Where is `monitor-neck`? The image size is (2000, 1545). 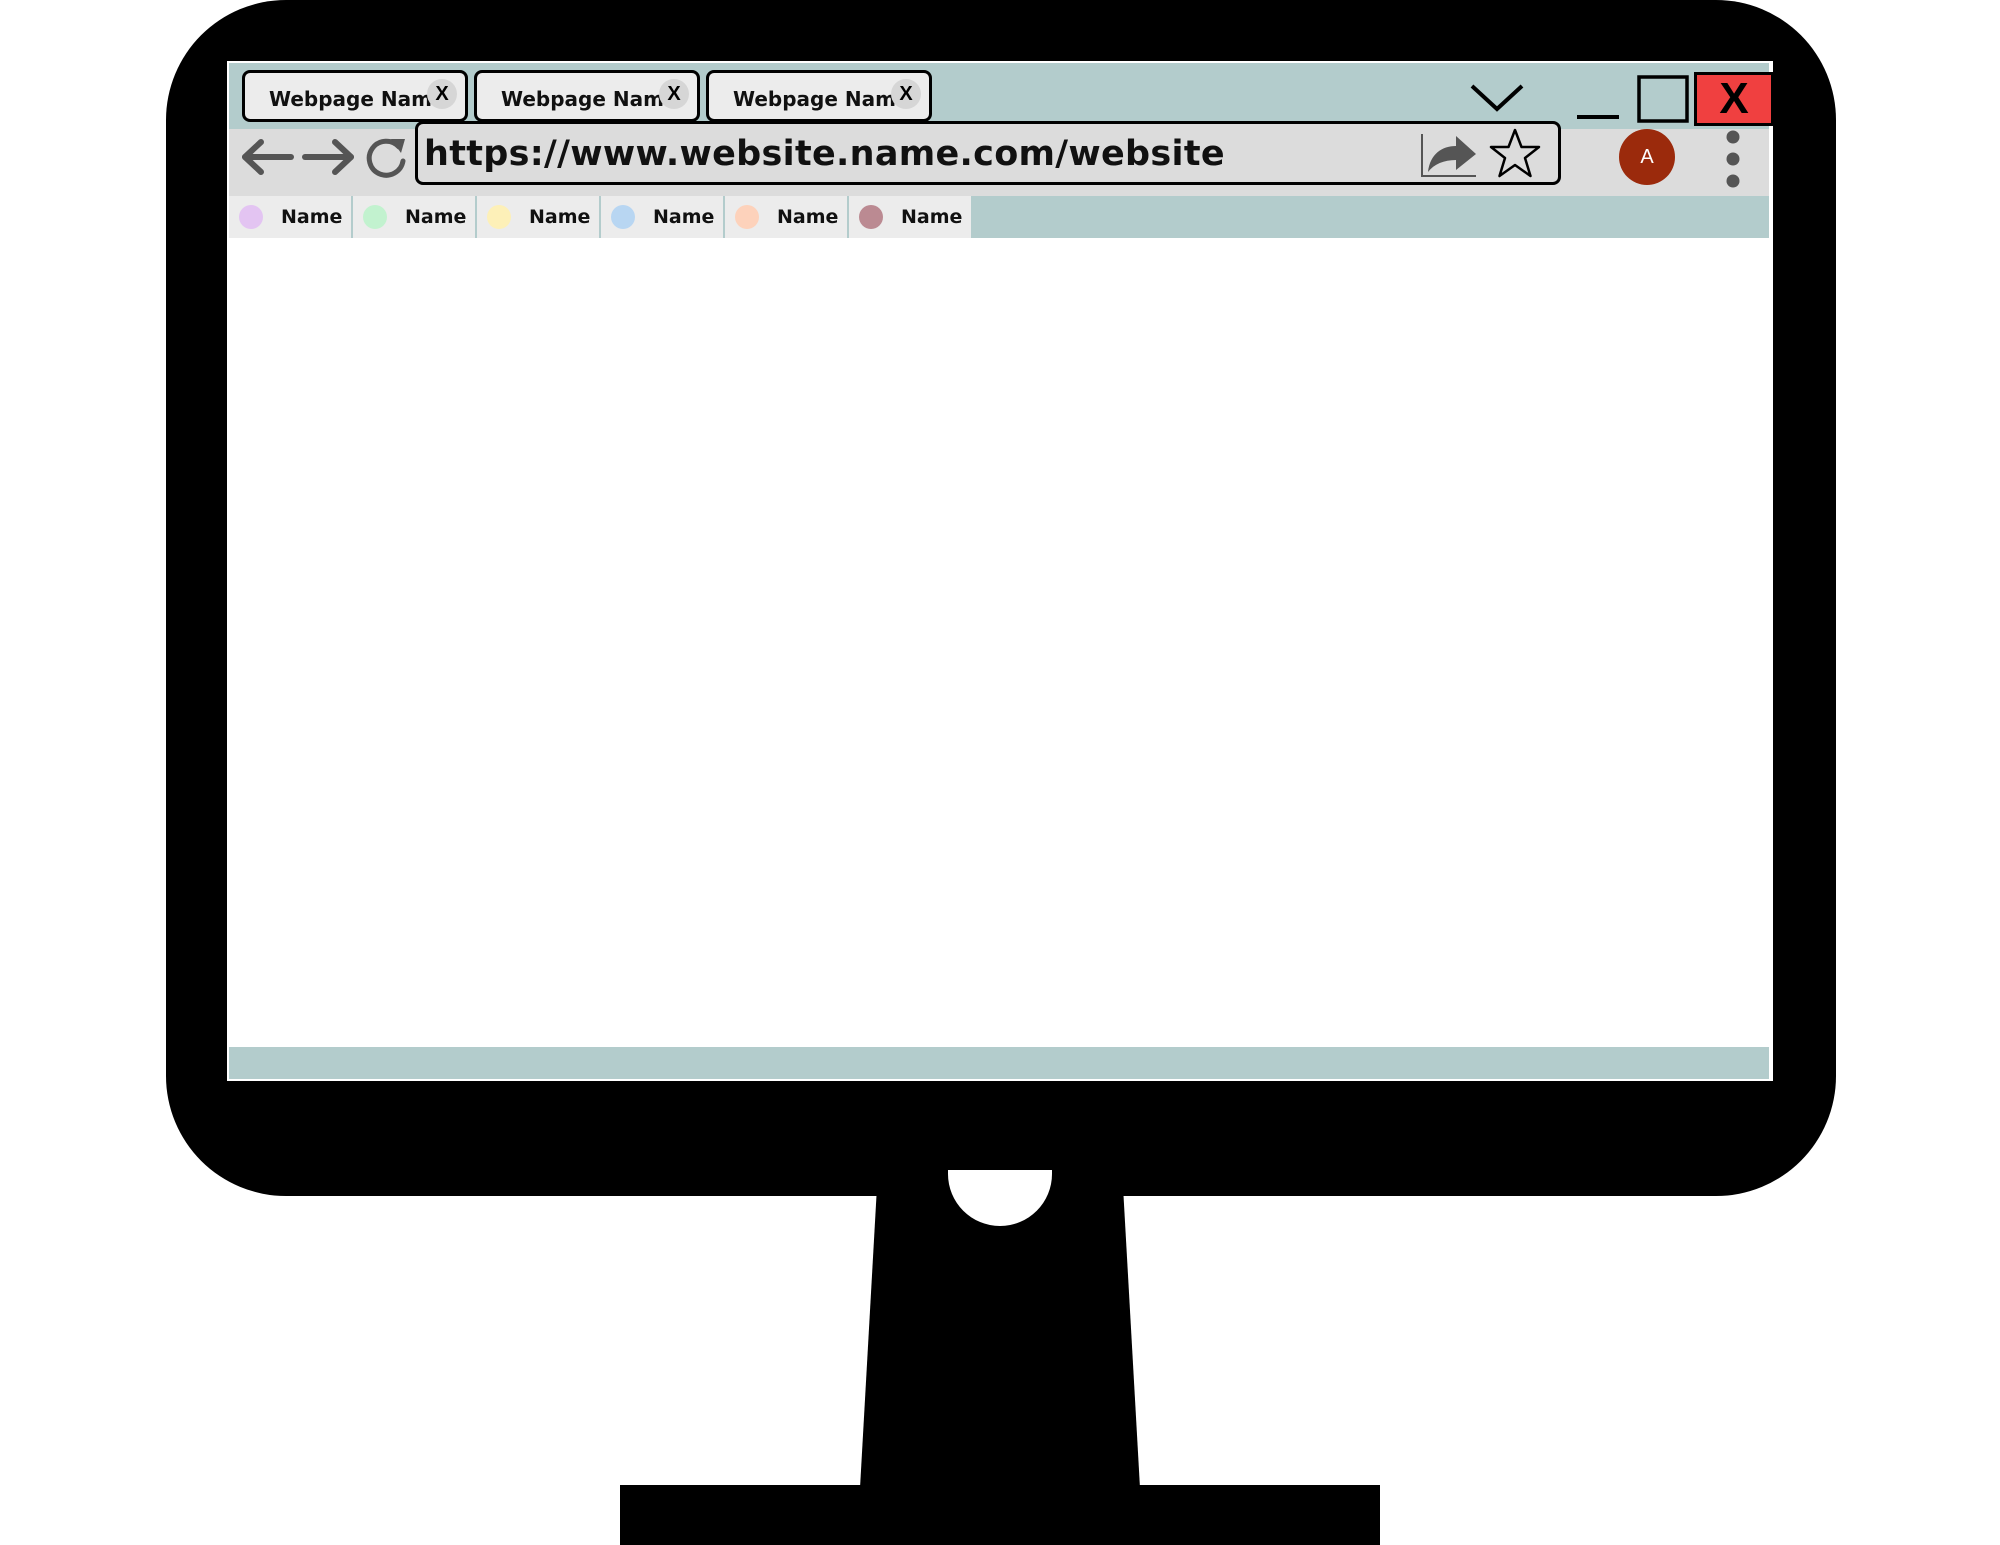
monitor-neck is located at coordinates (1000, 1339).